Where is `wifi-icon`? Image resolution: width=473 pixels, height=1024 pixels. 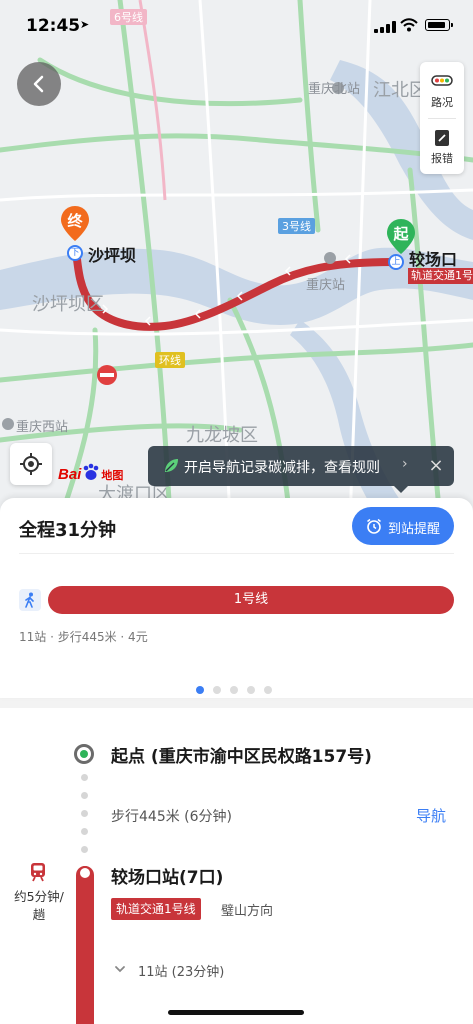 wifi-icon is located at coordinates (409, 25).